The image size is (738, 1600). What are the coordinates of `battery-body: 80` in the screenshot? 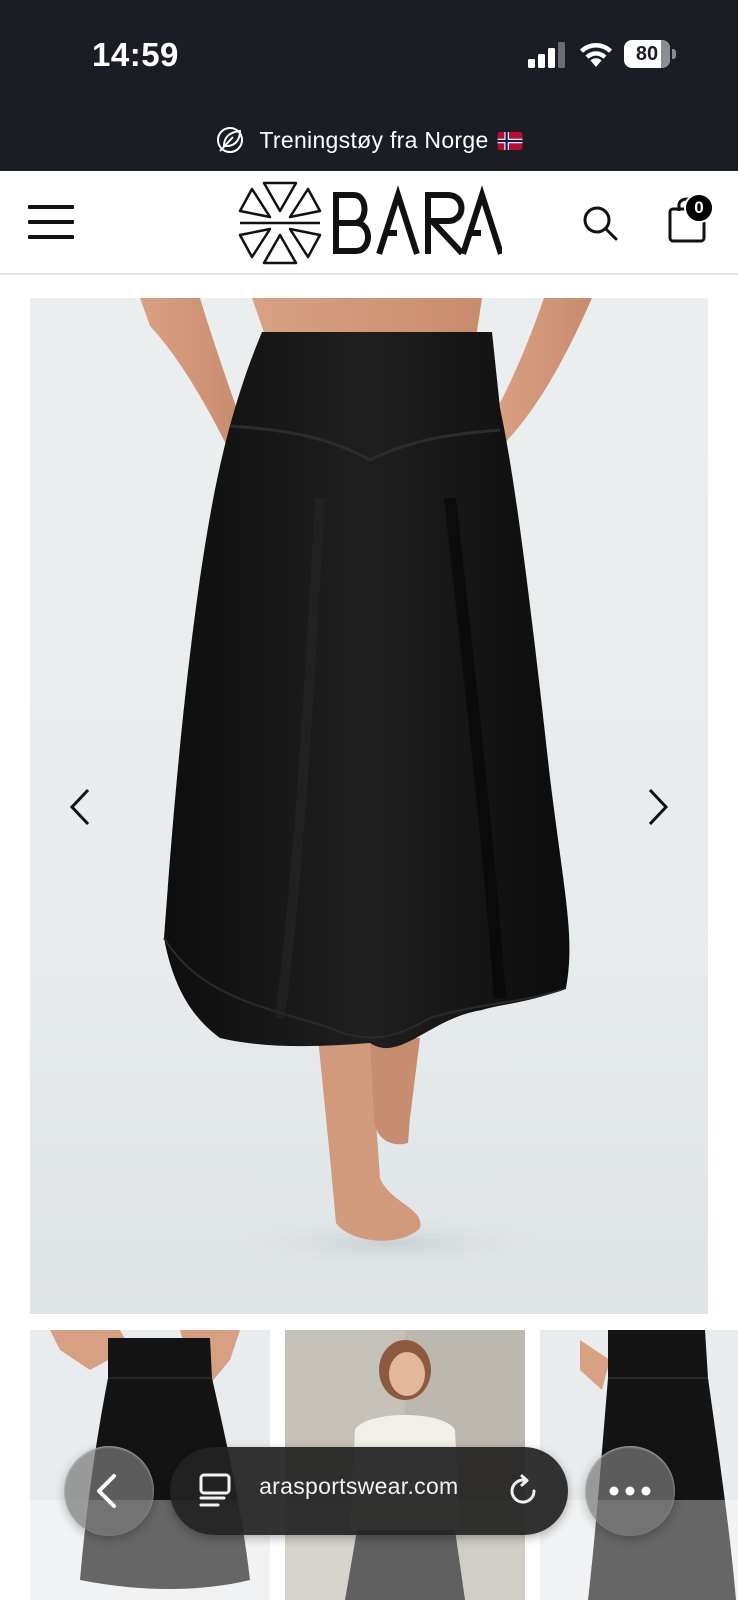 It's located at (647, 54).